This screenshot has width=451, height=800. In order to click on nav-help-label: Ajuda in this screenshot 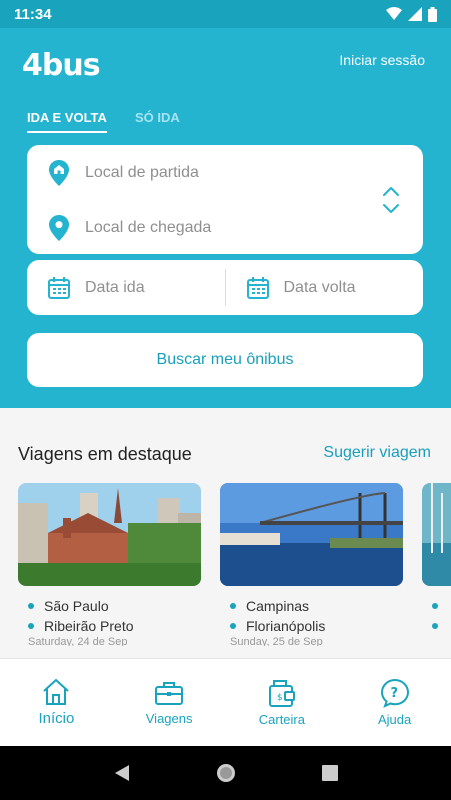, I will do `click(395, 719)`.